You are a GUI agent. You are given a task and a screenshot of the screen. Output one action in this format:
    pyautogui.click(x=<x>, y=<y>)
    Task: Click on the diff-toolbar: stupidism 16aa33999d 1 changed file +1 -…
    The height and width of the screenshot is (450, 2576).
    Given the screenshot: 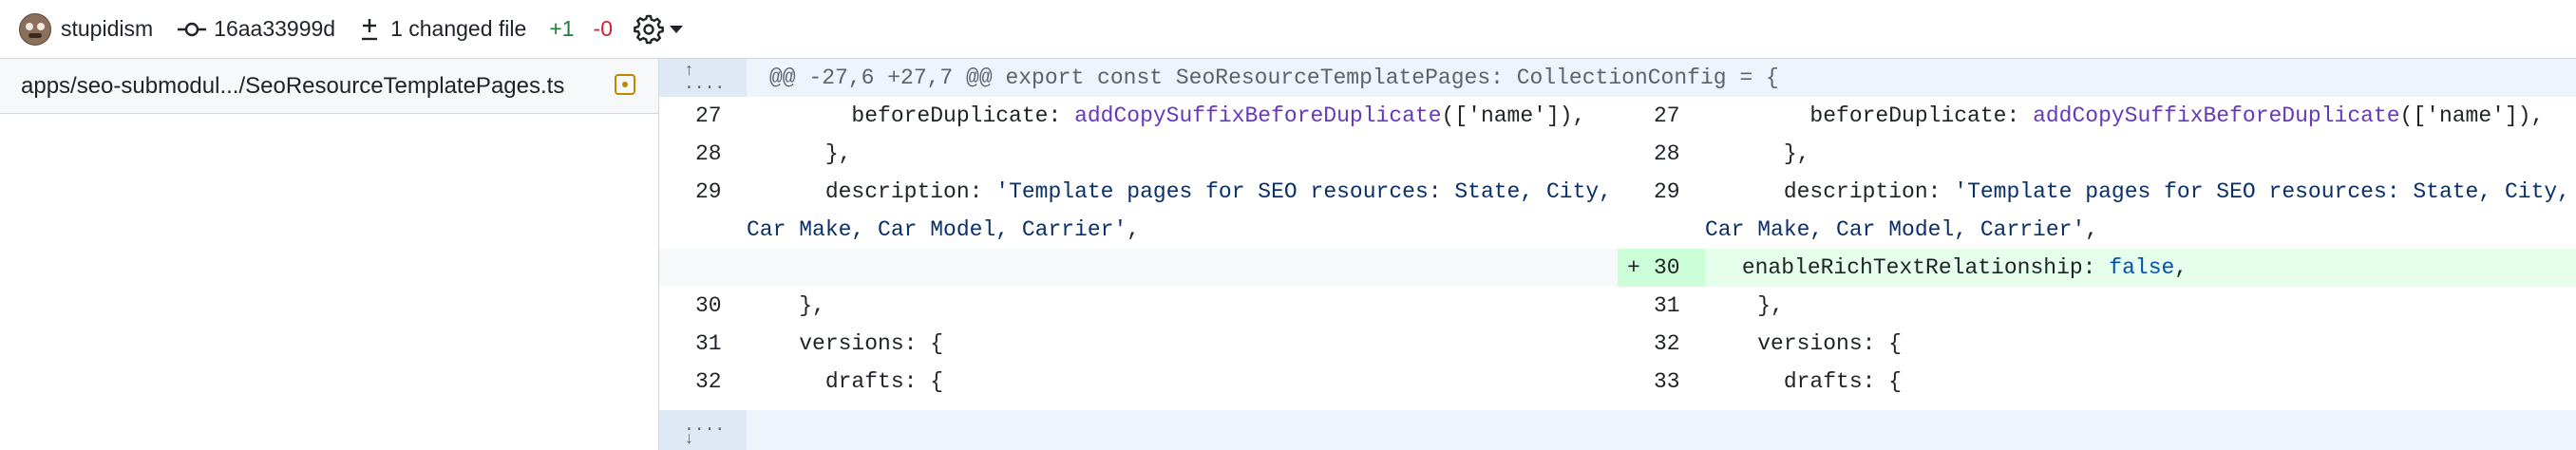 What is the action you would take?
    pyautogui.click(x=1288, y=29)
    